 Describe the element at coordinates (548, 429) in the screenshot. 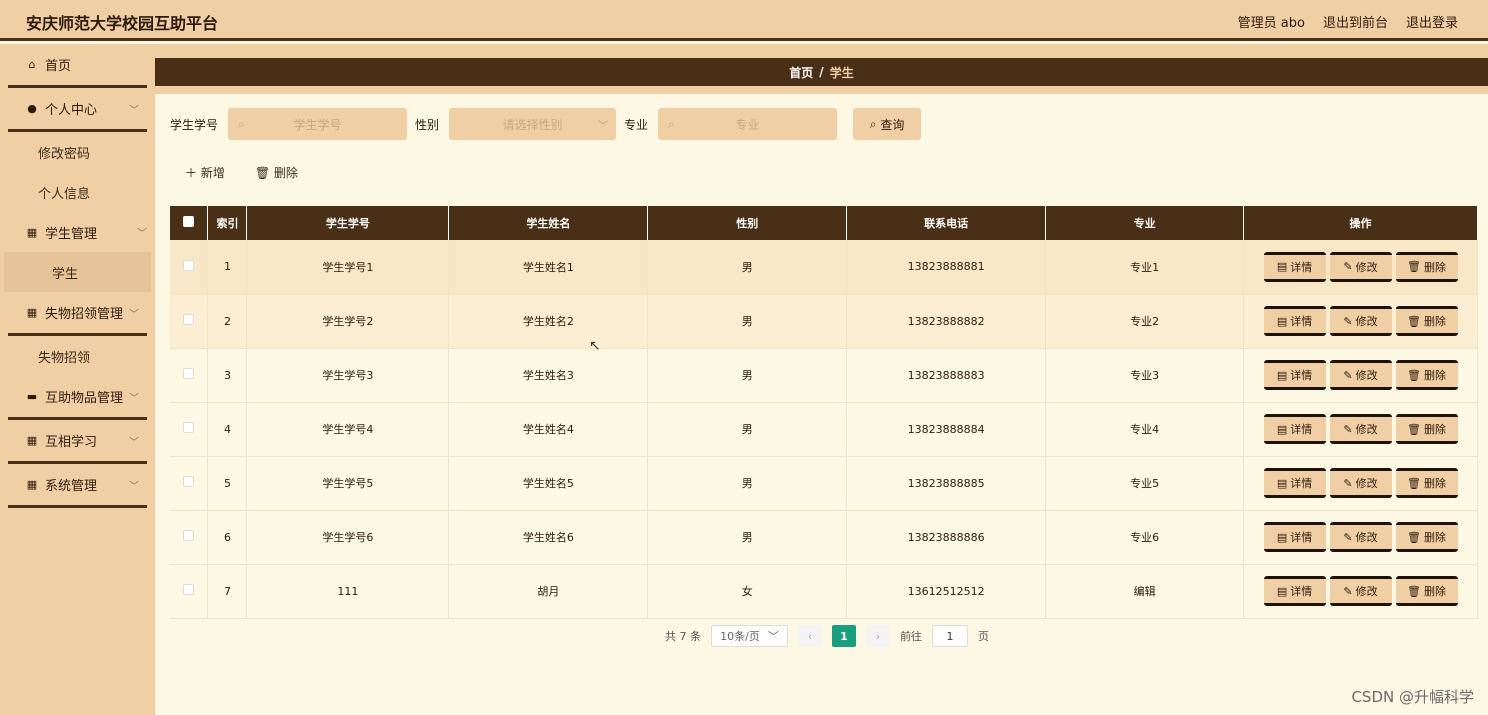

I see `table-cell: 学生姓名4` at that location.